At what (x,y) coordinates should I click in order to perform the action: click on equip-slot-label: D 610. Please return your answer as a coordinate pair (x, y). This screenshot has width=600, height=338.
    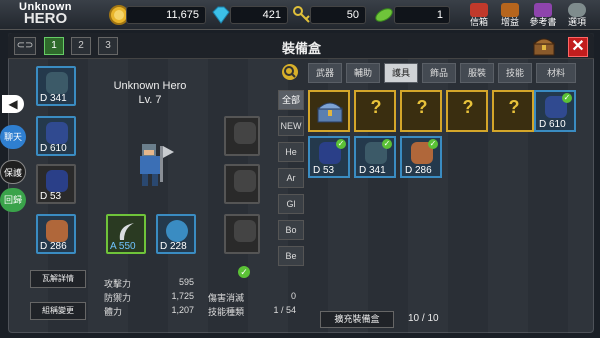
    Looking at the image, I should click on (53, 148).